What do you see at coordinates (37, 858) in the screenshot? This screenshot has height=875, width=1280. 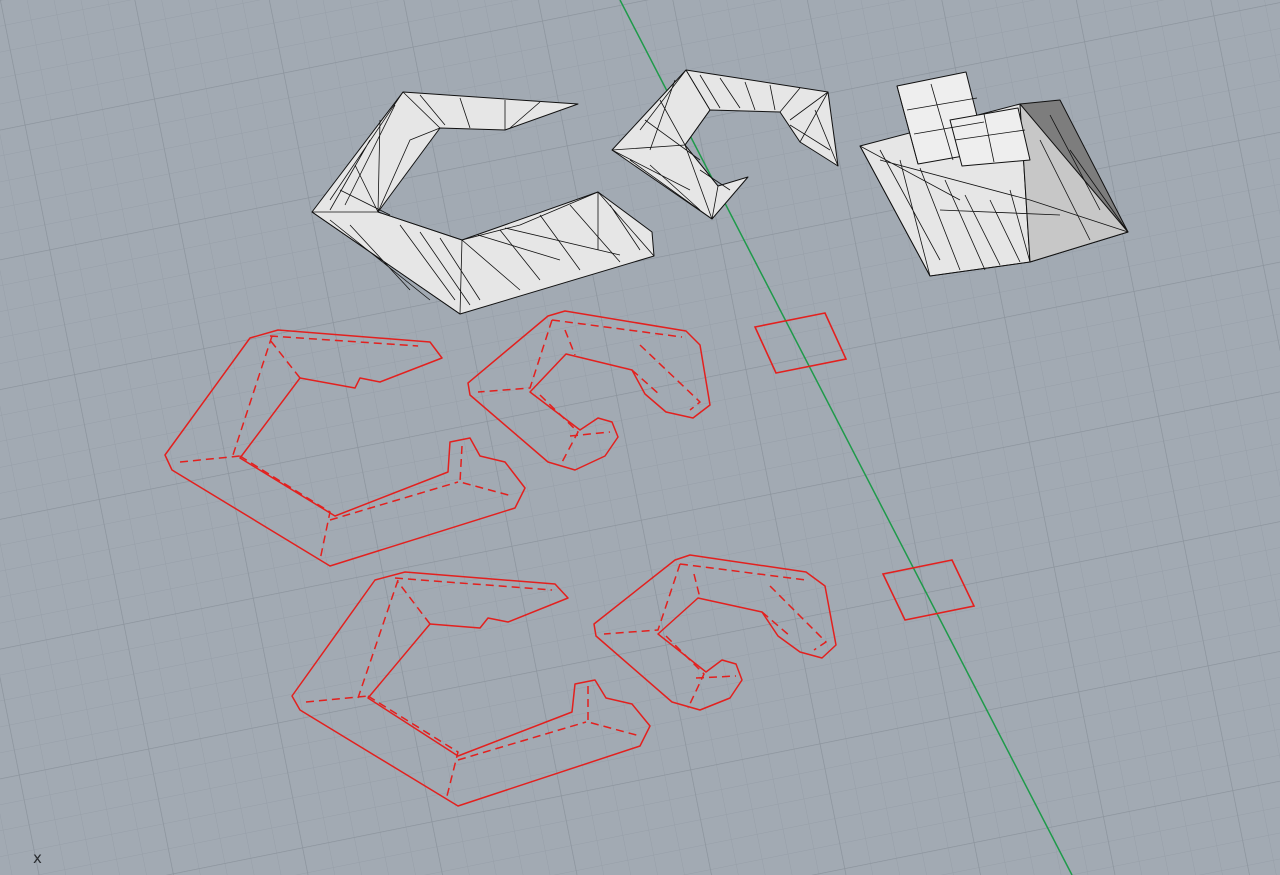 I see `axis-label-x: x` at bounding box center [37, 858].